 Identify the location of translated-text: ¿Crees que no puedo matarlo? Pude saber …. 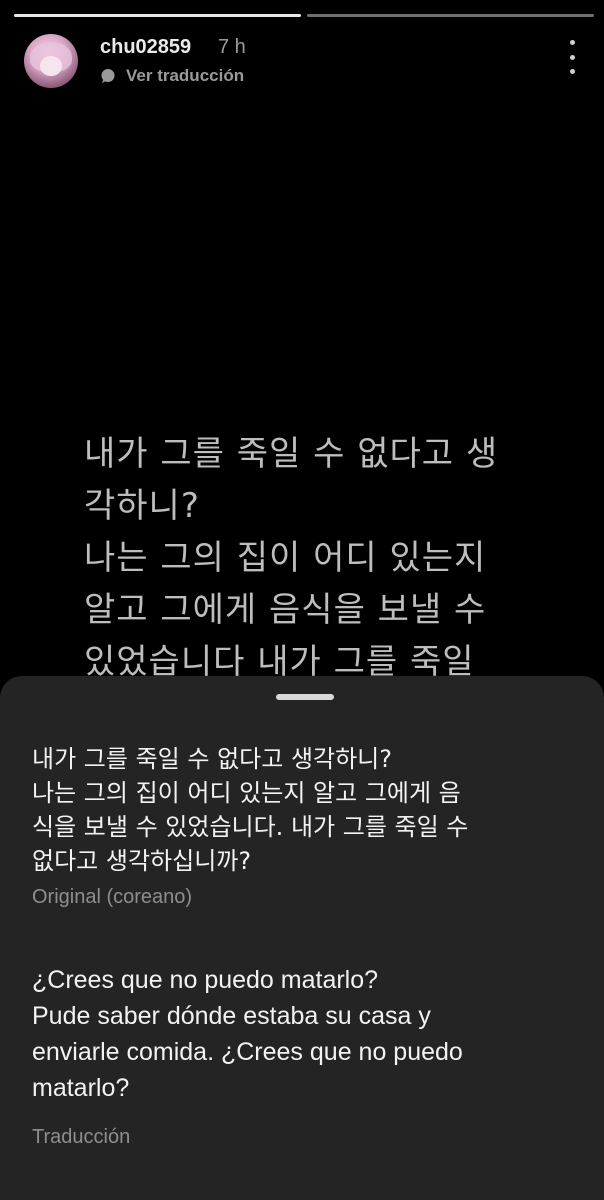
(247, 1034).